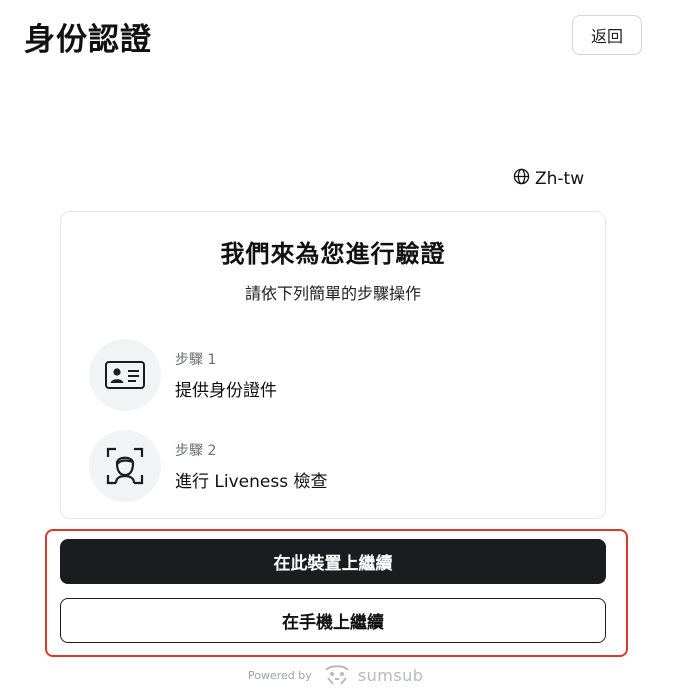 The height and width of the screenshot is (700, 699). Describe the element at coordinates (333, 254) in the screenshot. I see `card-title: 我們來為您進行驗證` at that location.